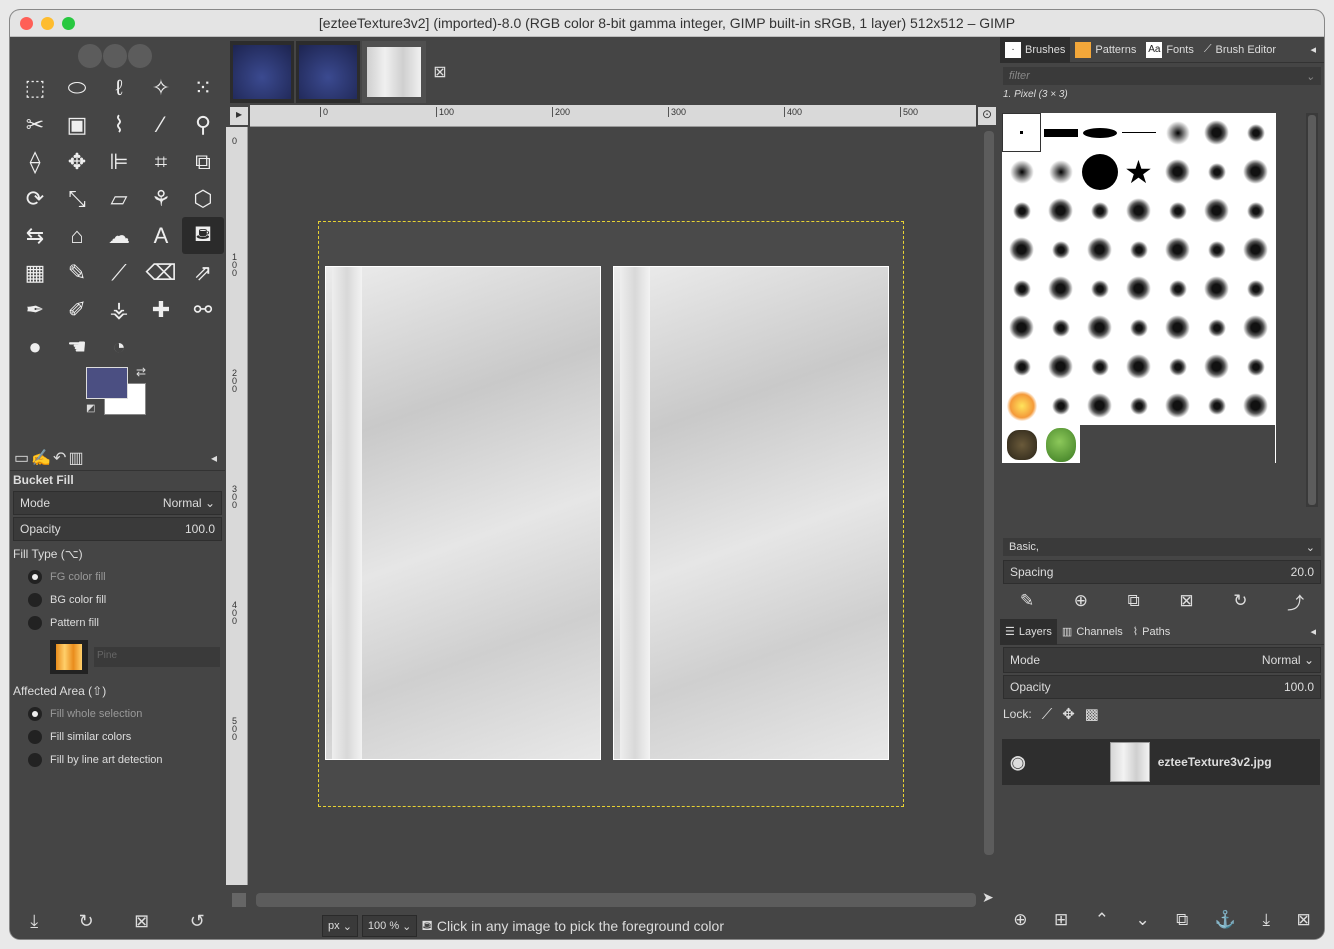 This screenshot has height=949, width=1334. I want to click on tab-paths: ⌇ Paths, so click(1152, 632).